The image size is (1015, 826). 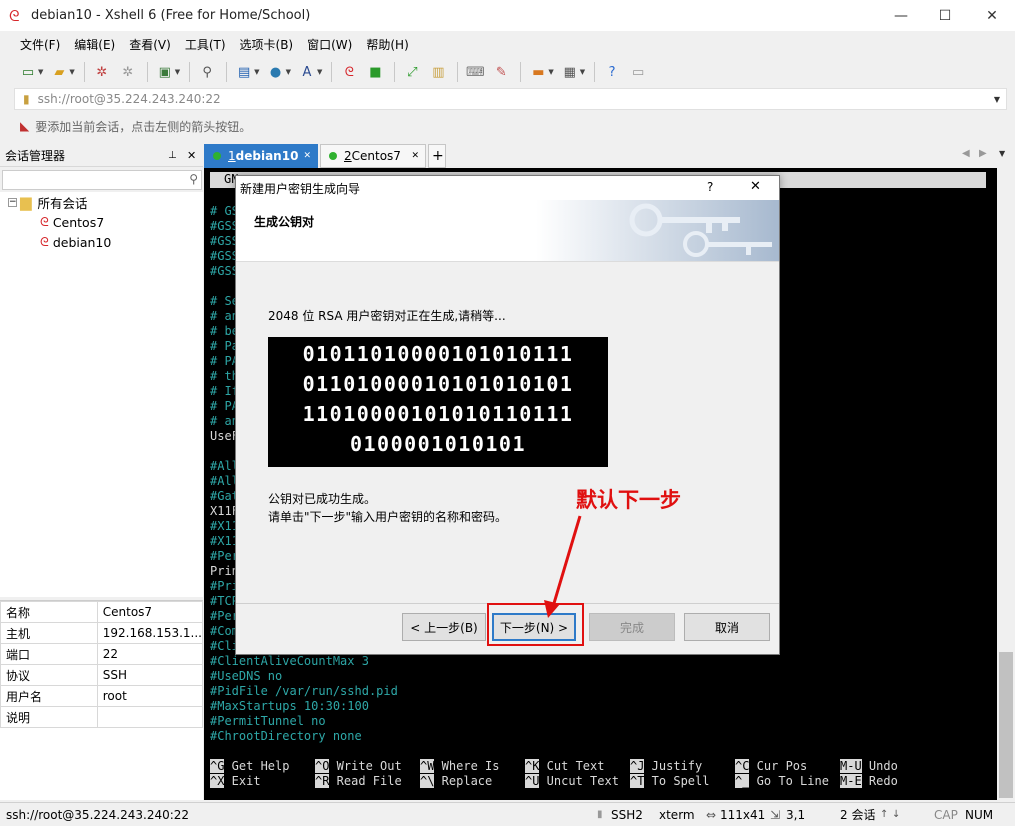 What do you see at coordinates (438, 72) in the screenshot?
I see `lock-icon: ▥` at bounding box center [438, 72].